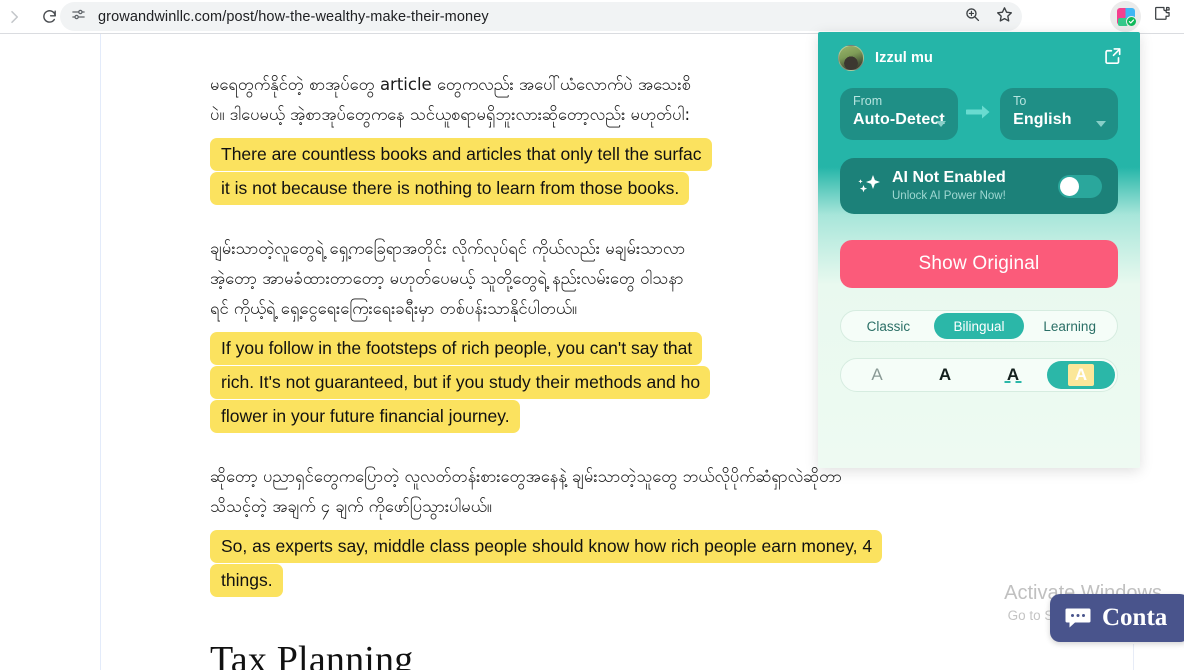  What do you see at coordinates (1020, 101) in the screenshot?
I see `to-label: To` at bounding box center [1020, 101].